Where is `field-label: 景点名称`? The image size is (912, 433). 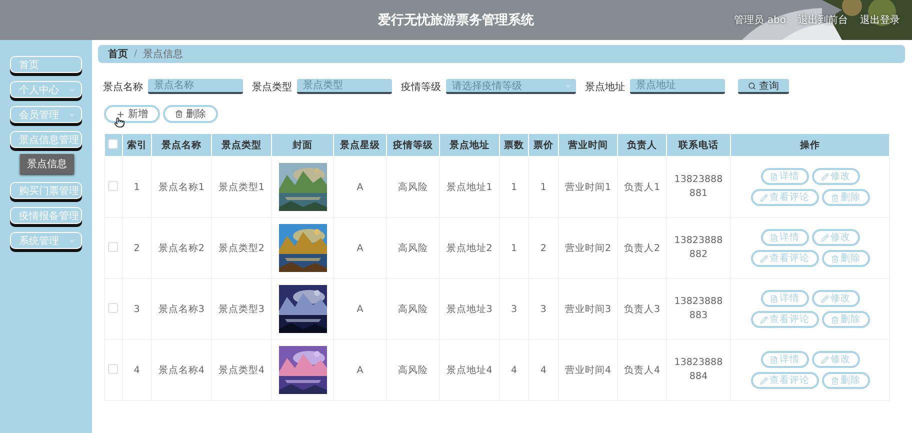 field-label: 景点名称 is located at coordinates (123, 87).